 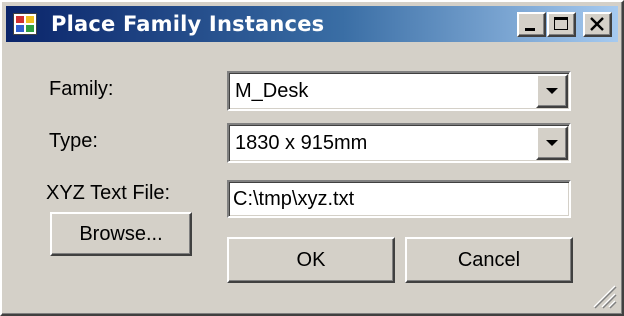 I want to click on ok-button-label: OK, so click(x=311, y=260).